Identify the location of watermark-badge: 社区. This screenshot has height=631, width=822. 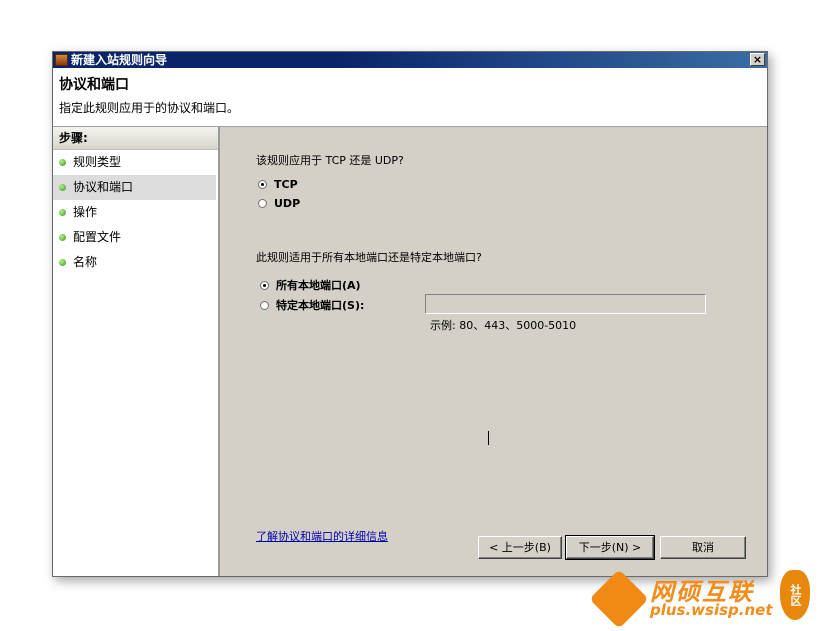
(795, 595).